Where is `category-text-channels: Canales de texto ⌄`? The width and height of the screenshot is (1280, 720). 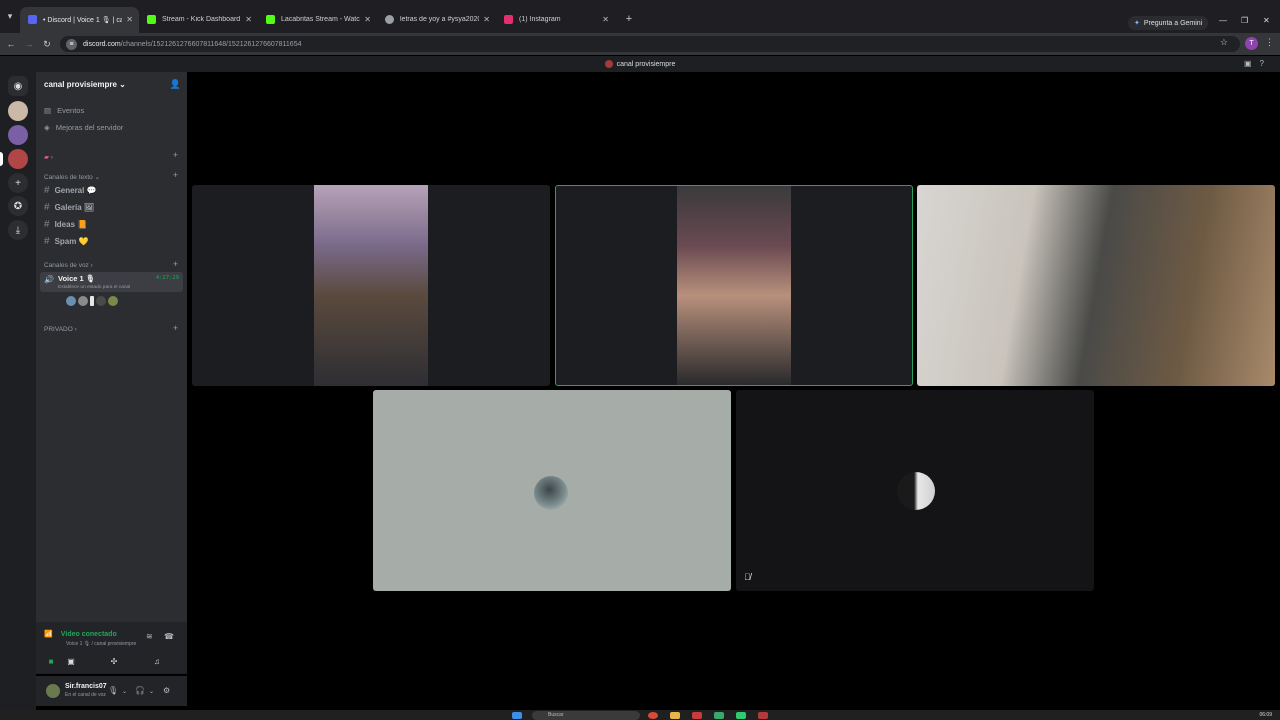
category-text-channels: Canales de texto ⌄ is located at coordinates (72, 177).